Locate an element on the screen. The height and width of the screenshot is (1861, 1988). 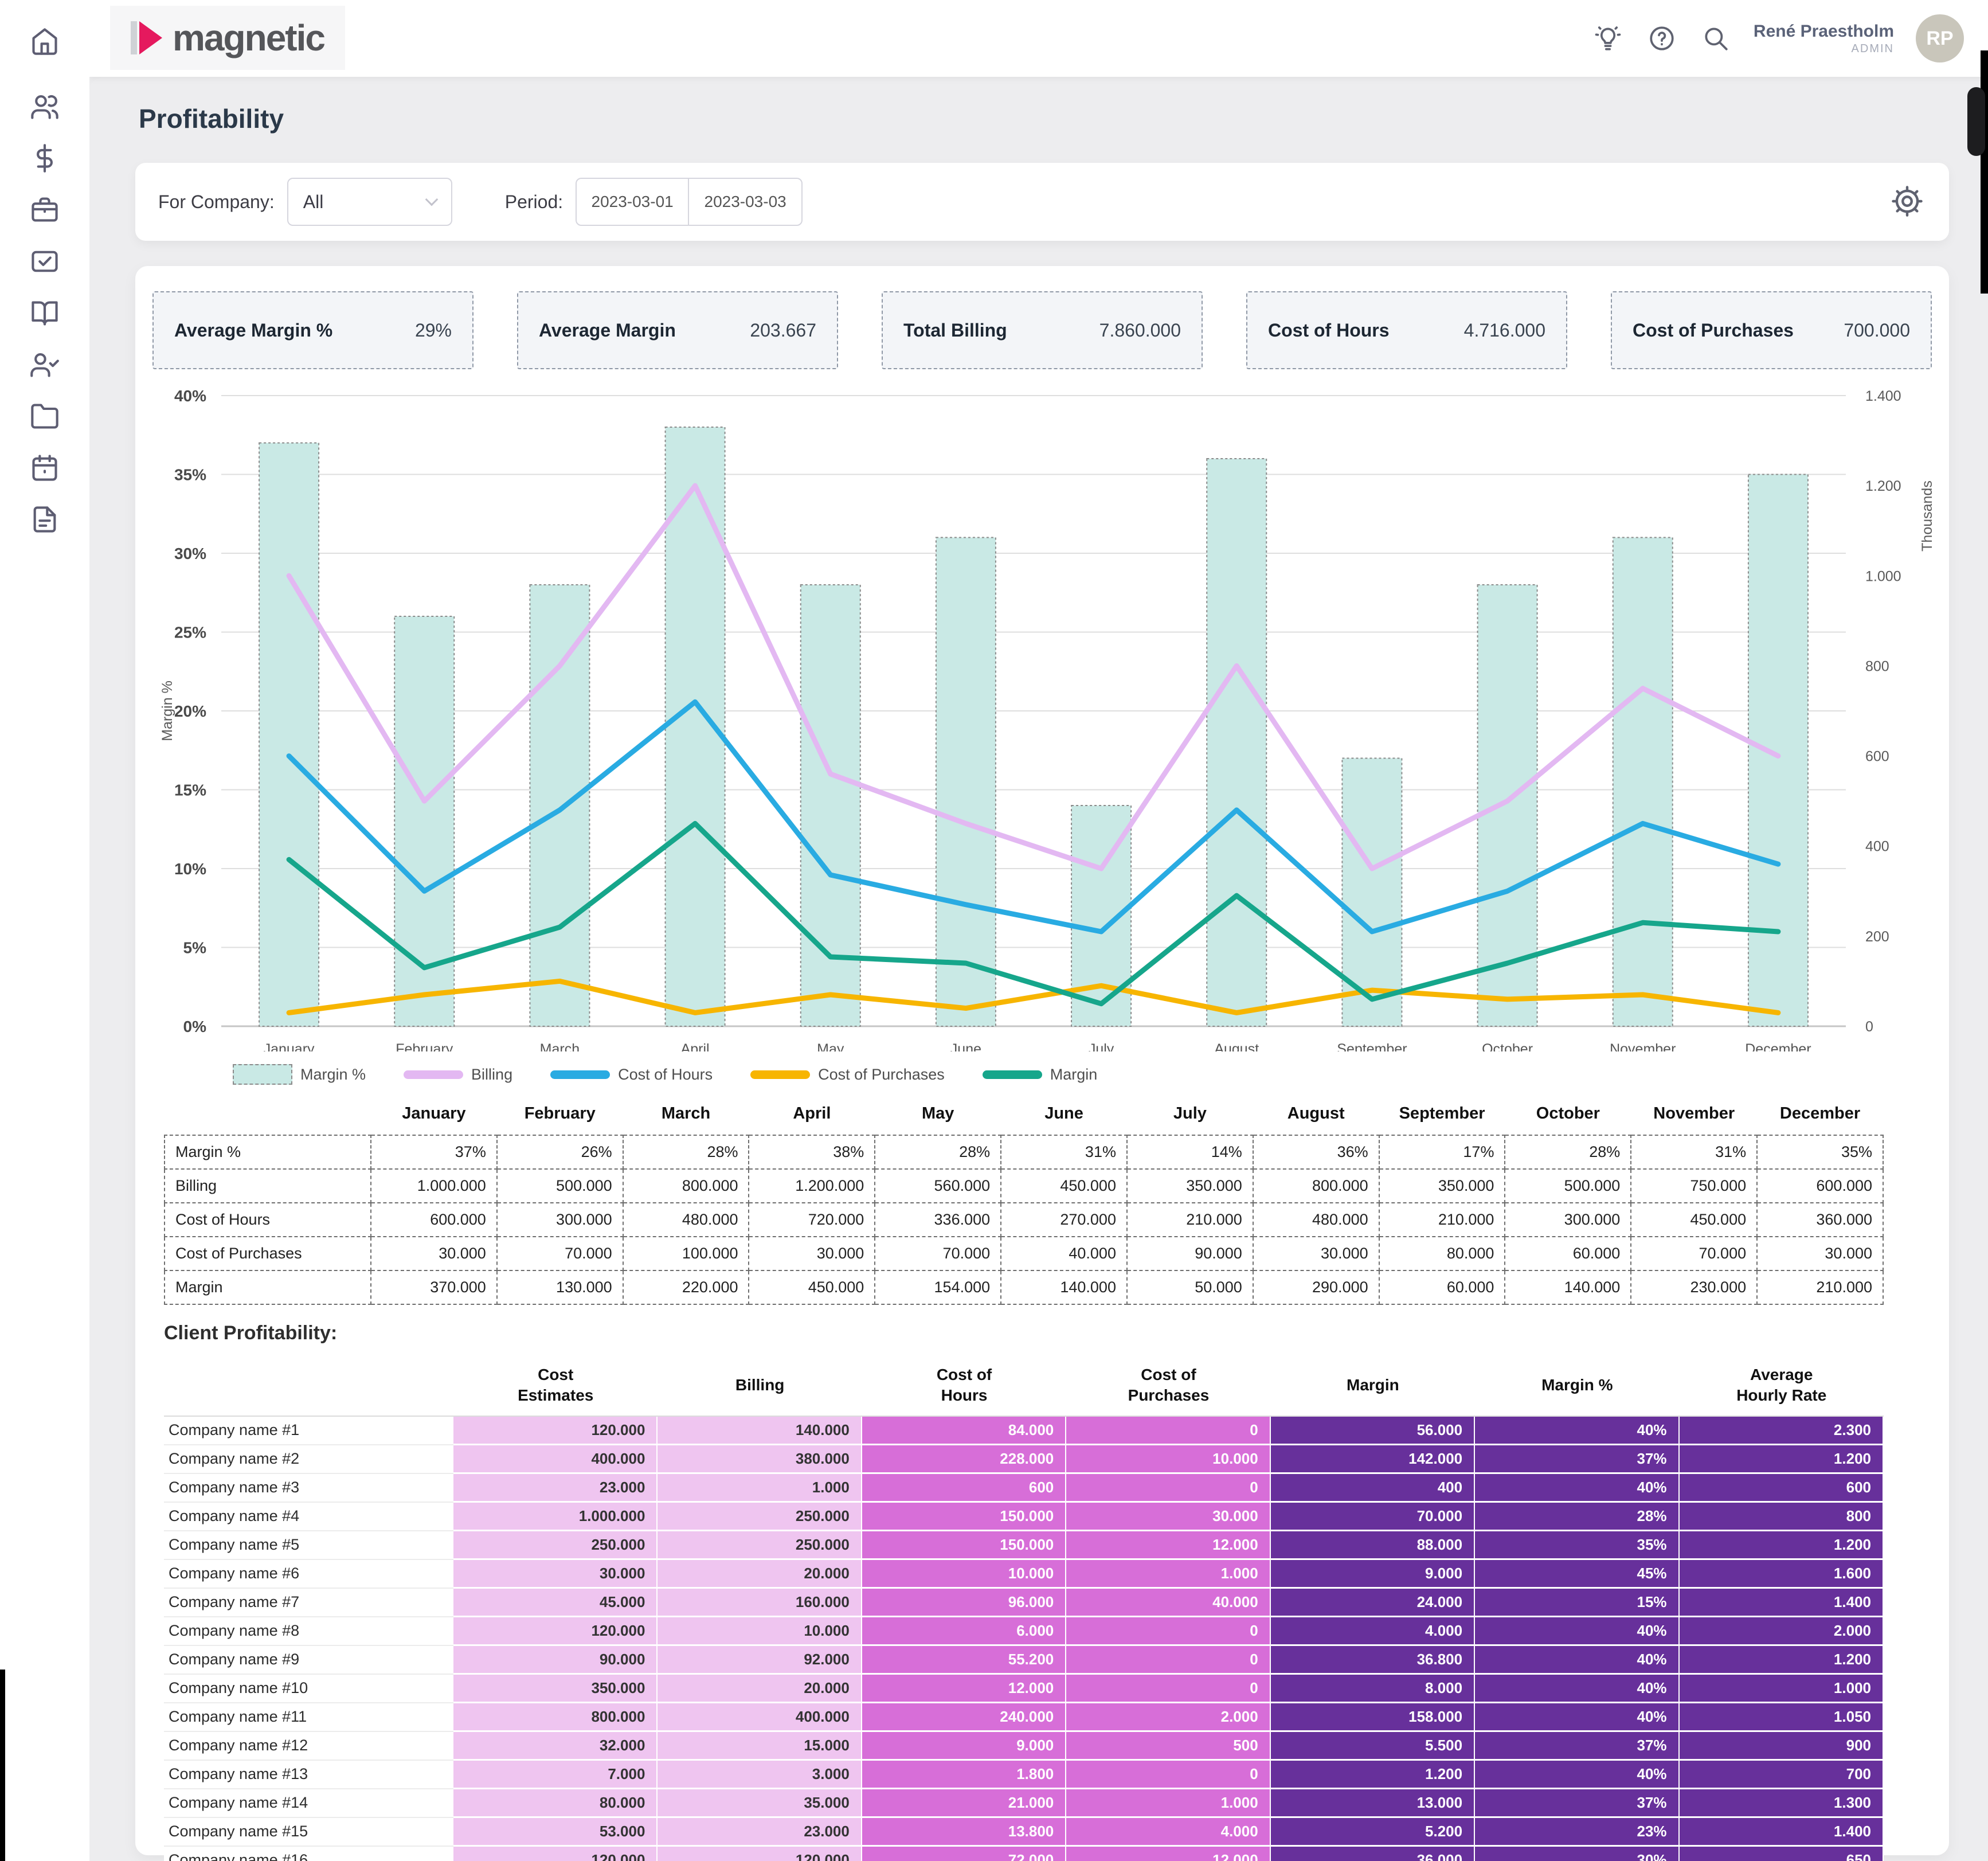
table-cell: 2.000 is located at coordinates (1168, 1717).